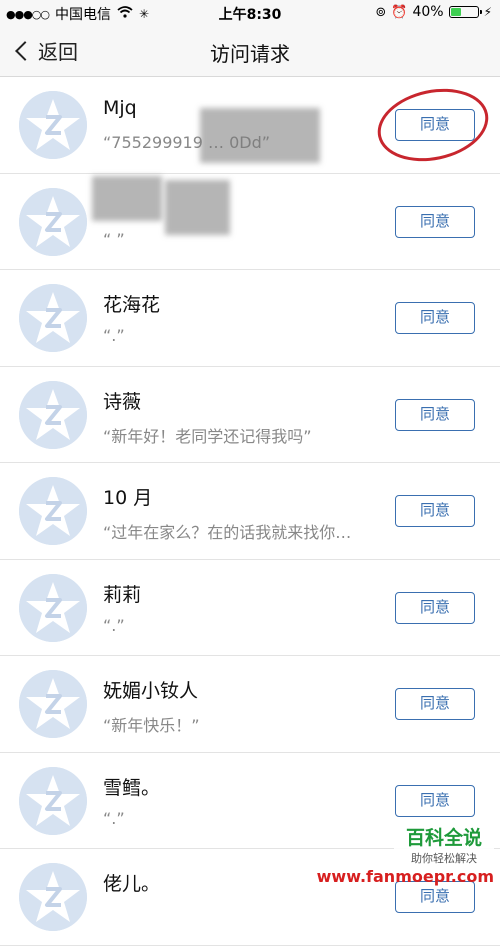  What do you see at coordinates (132, 787) in the screenshot?
I see `request-name: 雪鳕。` at bounding box center [132, 787].